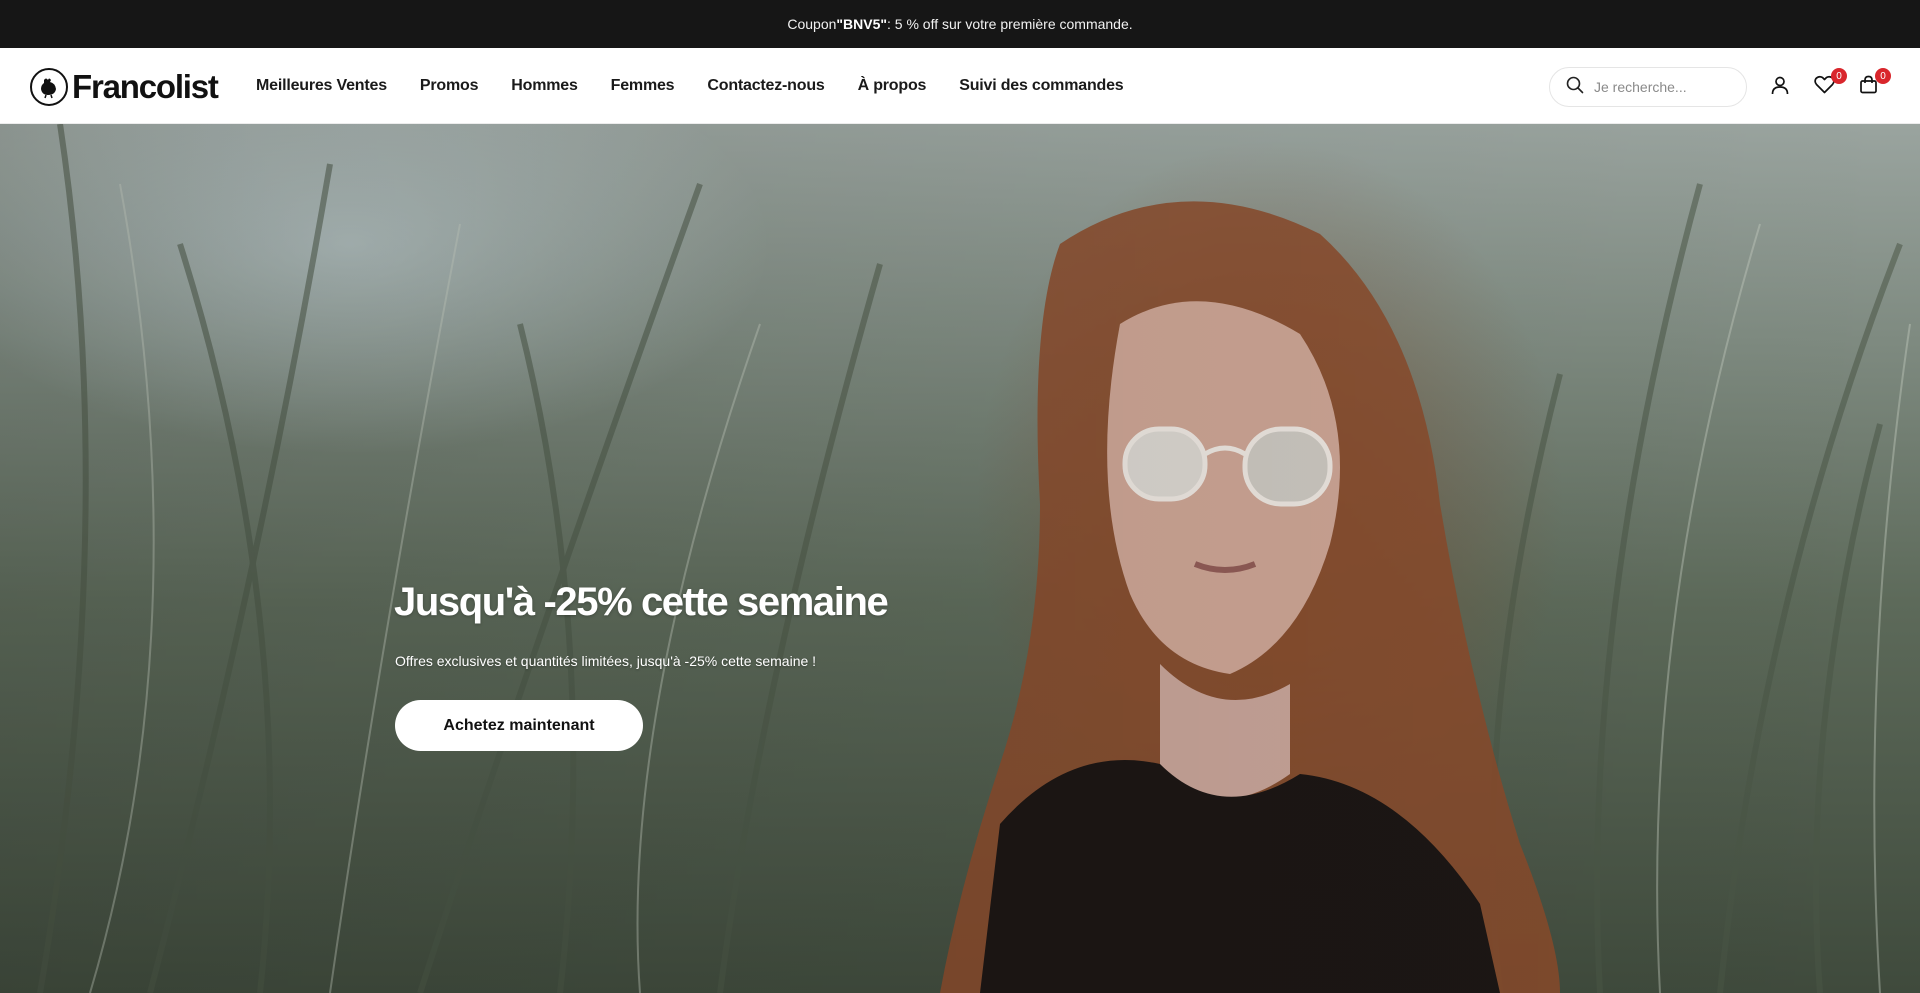 The image size is (1920, 993). What do you see at coordinates (49, 87) in the screenshot?
I see `rooster-icon` at bounding box center [49, 87].